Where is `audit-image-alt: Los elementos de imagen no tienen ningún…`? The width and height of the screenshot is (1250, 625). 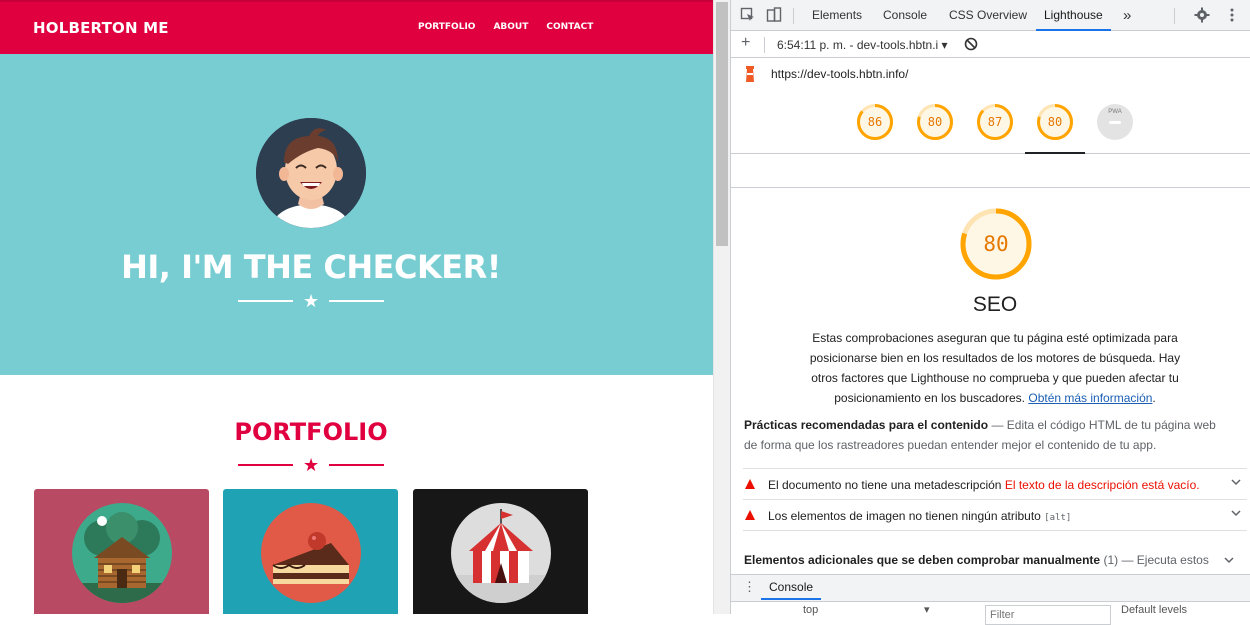
audit-image-alt: Los elementos de imagen no tienen ningún… is located at coordinates (995, 514).